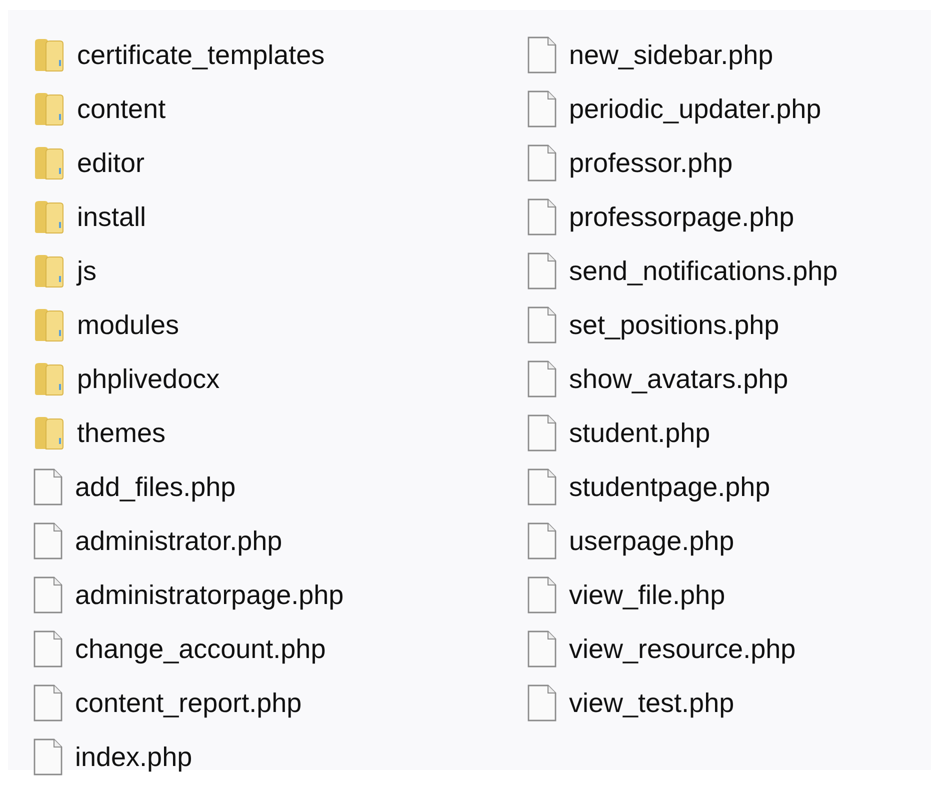  I want to click on file-name: view_resource.php, so click(682, 649).